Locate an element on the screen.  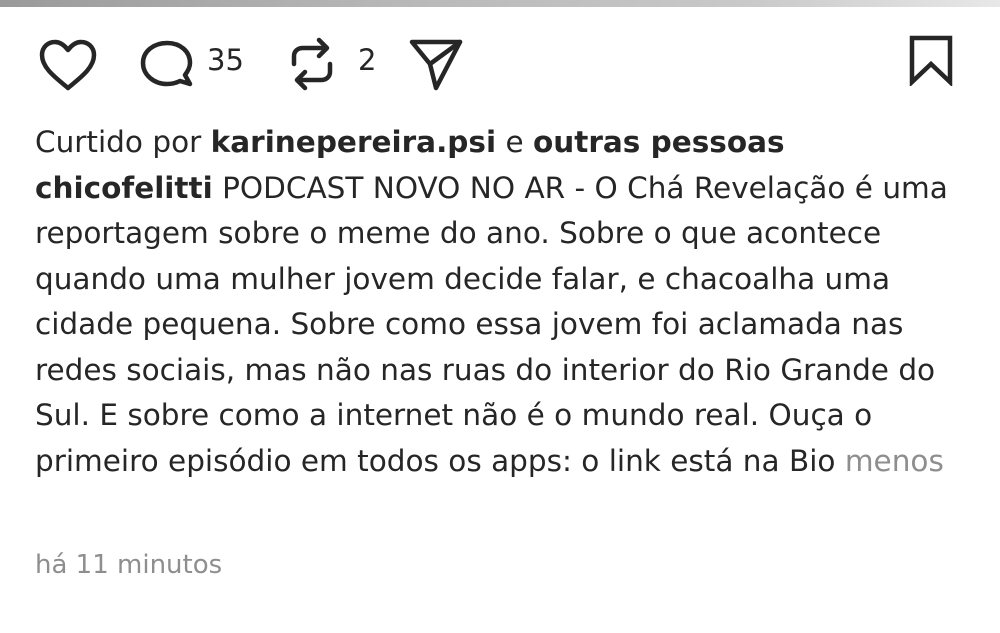
repost-count: 2 is located at coordinates (367, 60).